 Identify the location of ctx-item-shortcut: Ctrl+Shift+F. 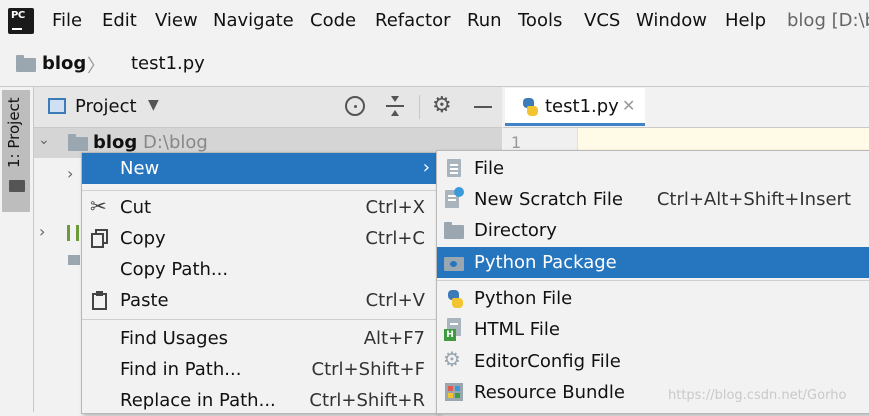
(368, 369).